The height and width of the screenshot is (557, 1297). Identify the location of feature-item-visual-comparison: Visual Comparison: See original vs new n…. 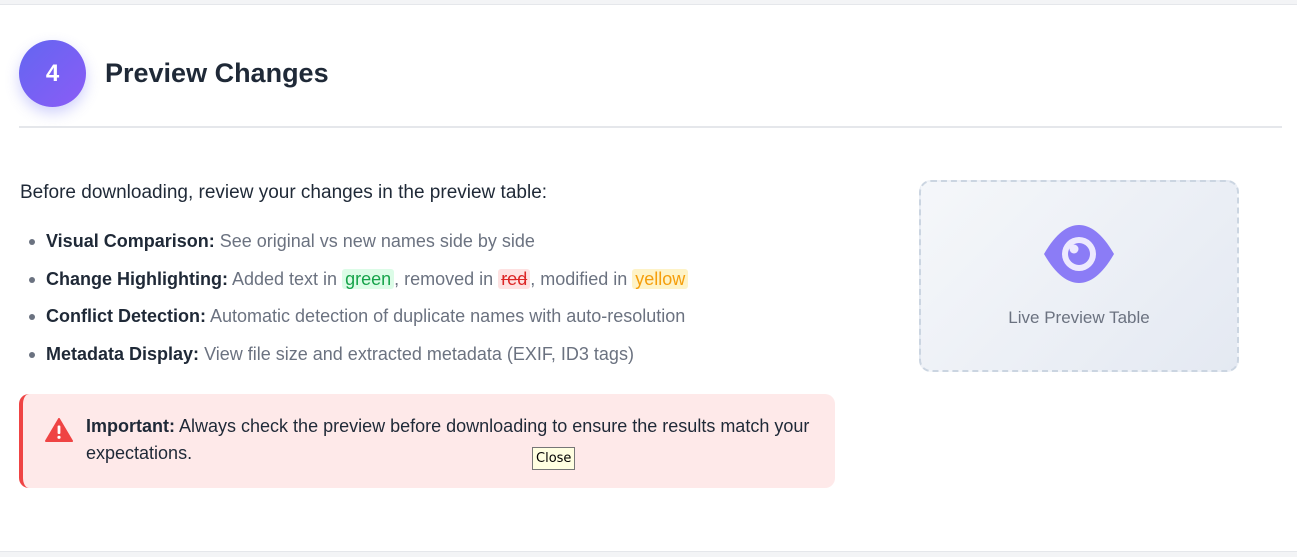
(436, 247).